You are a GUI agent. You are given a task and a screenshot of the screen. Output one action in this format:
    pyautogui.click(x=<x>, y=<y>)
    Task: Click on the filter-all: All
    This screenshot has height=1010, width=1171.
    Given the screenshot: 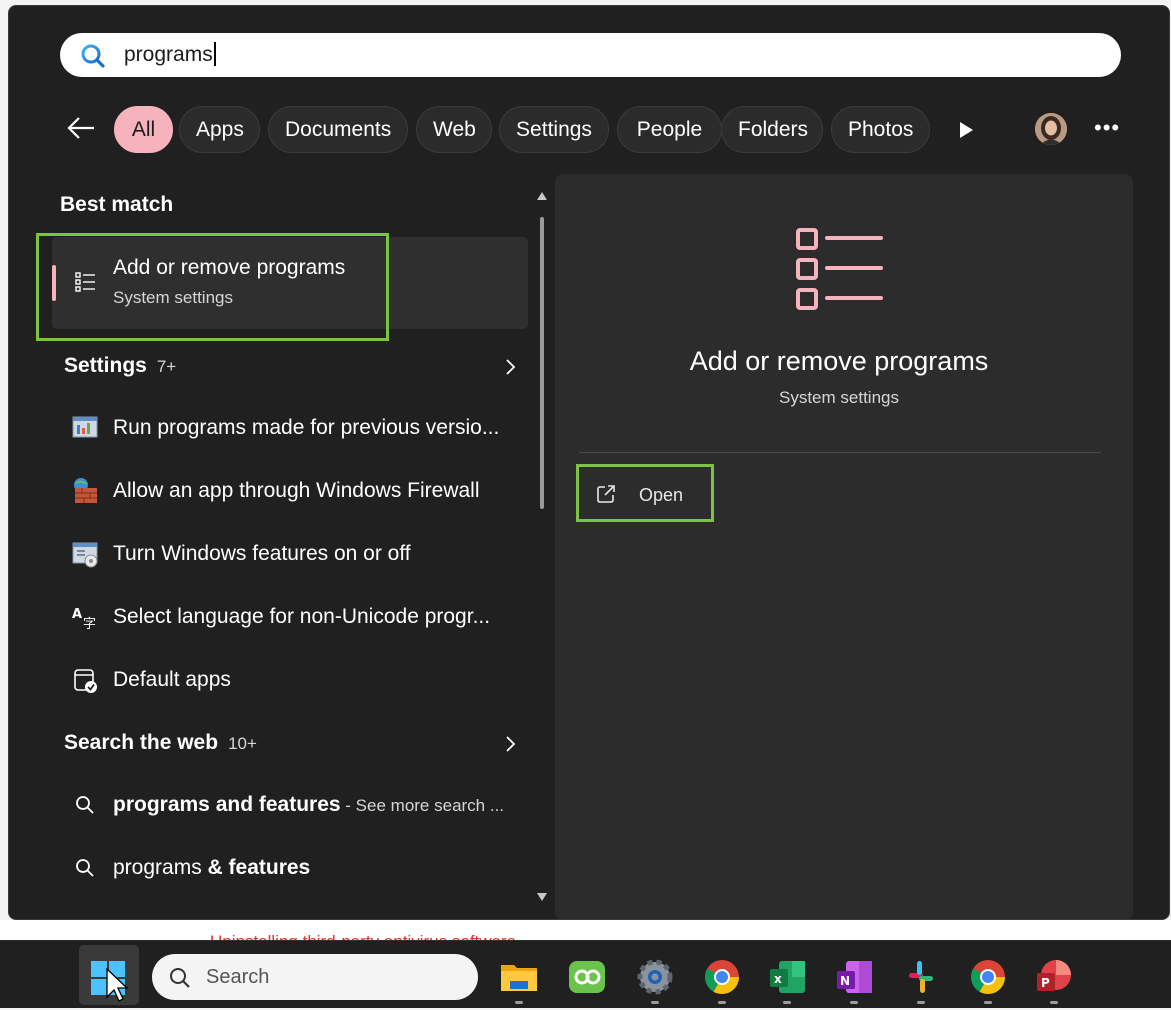 What is the action you would take?
    pyautogui.click(x=143, y=129)
    